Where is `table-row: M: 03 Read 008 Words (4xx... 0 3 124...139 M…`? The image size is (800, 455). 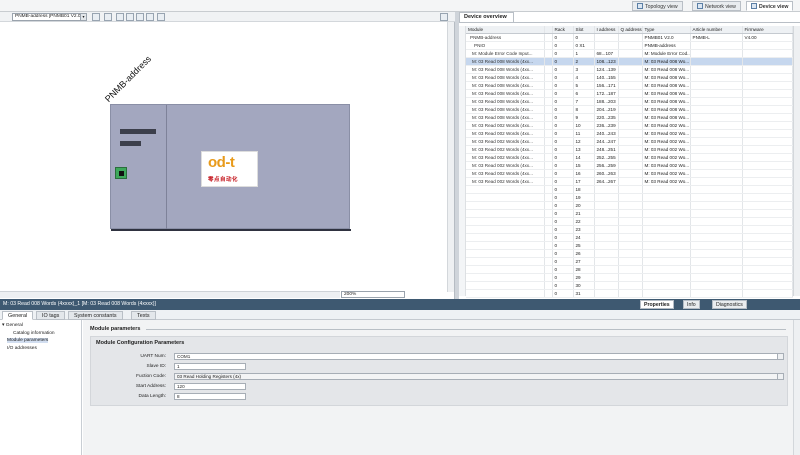
table-row: M: 03 Read 008 Words (4xx... 0 3 124...139 M… is located at coordinates (629, 70).